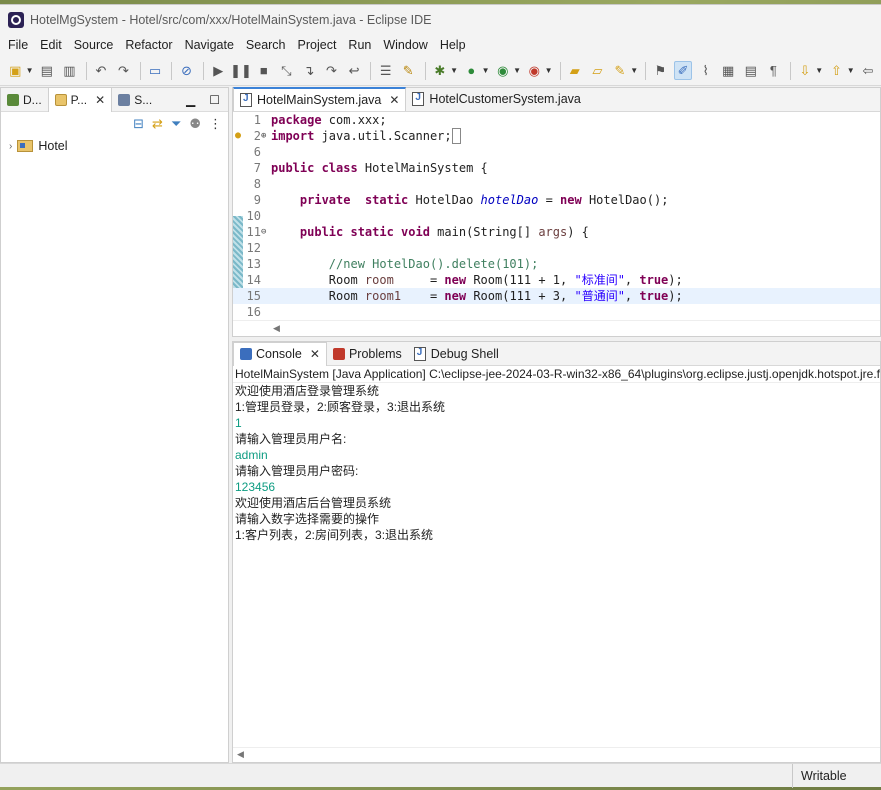  I want to click on step-return-icon: ↩, so click(354, 70).